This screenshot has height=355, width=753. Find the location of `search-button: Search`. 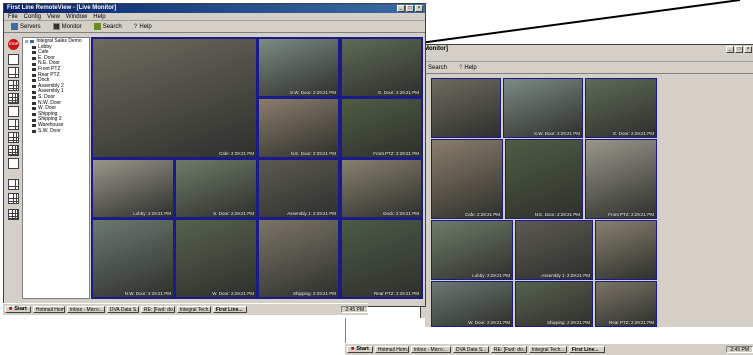

search-button: Search is located at coordinates (107, 26).